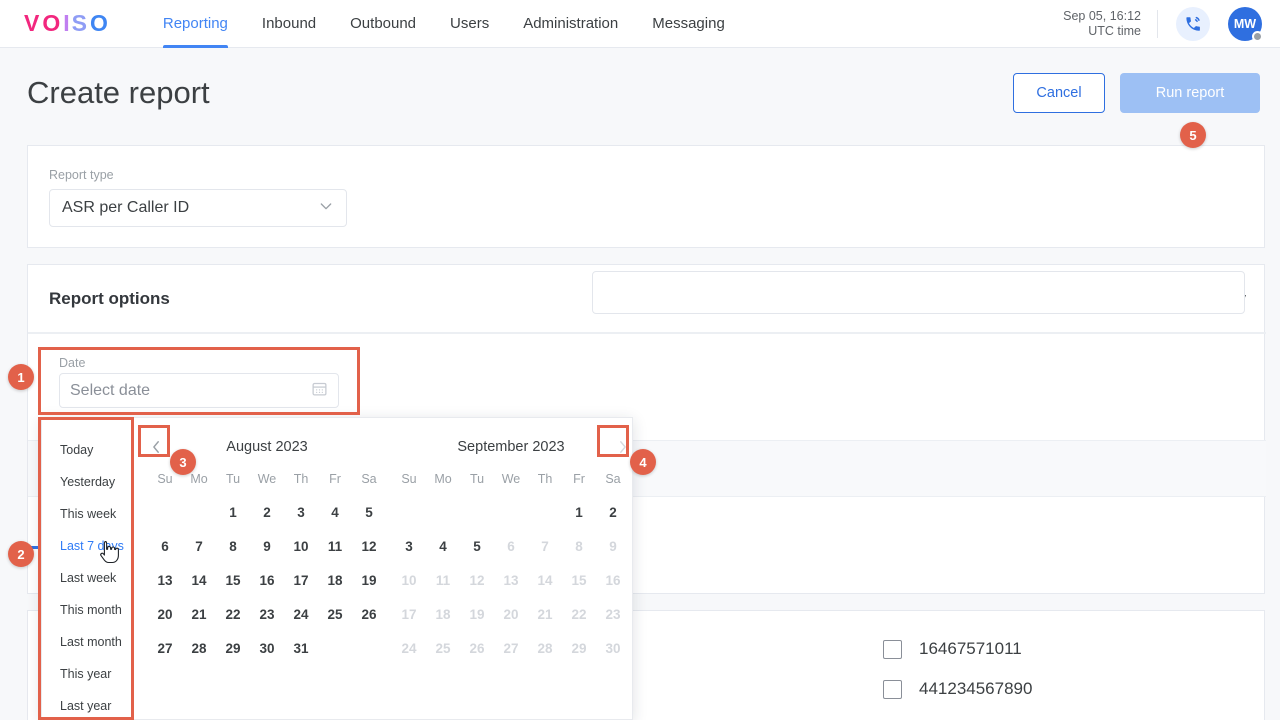 This screenshot has height=720, width=1280. Describe the element at coordinates (957, 649) in the screenshot. I see `caller-id-row: 16467571011` at that location.